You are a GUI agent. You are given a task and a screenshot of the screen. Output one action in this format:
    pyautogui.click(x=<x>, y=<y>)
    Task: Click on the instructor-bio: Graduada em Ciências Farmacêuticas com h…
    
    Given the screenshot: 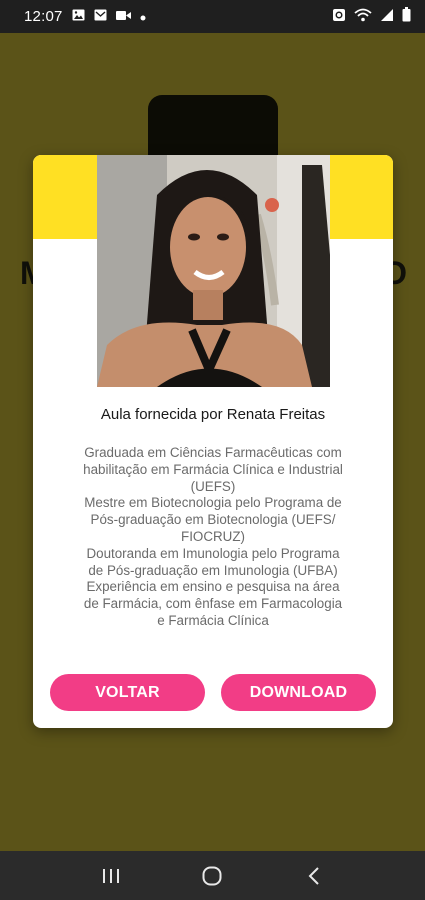 What is the action you would take?
    pyautogui.click(x=213, y=537)
    